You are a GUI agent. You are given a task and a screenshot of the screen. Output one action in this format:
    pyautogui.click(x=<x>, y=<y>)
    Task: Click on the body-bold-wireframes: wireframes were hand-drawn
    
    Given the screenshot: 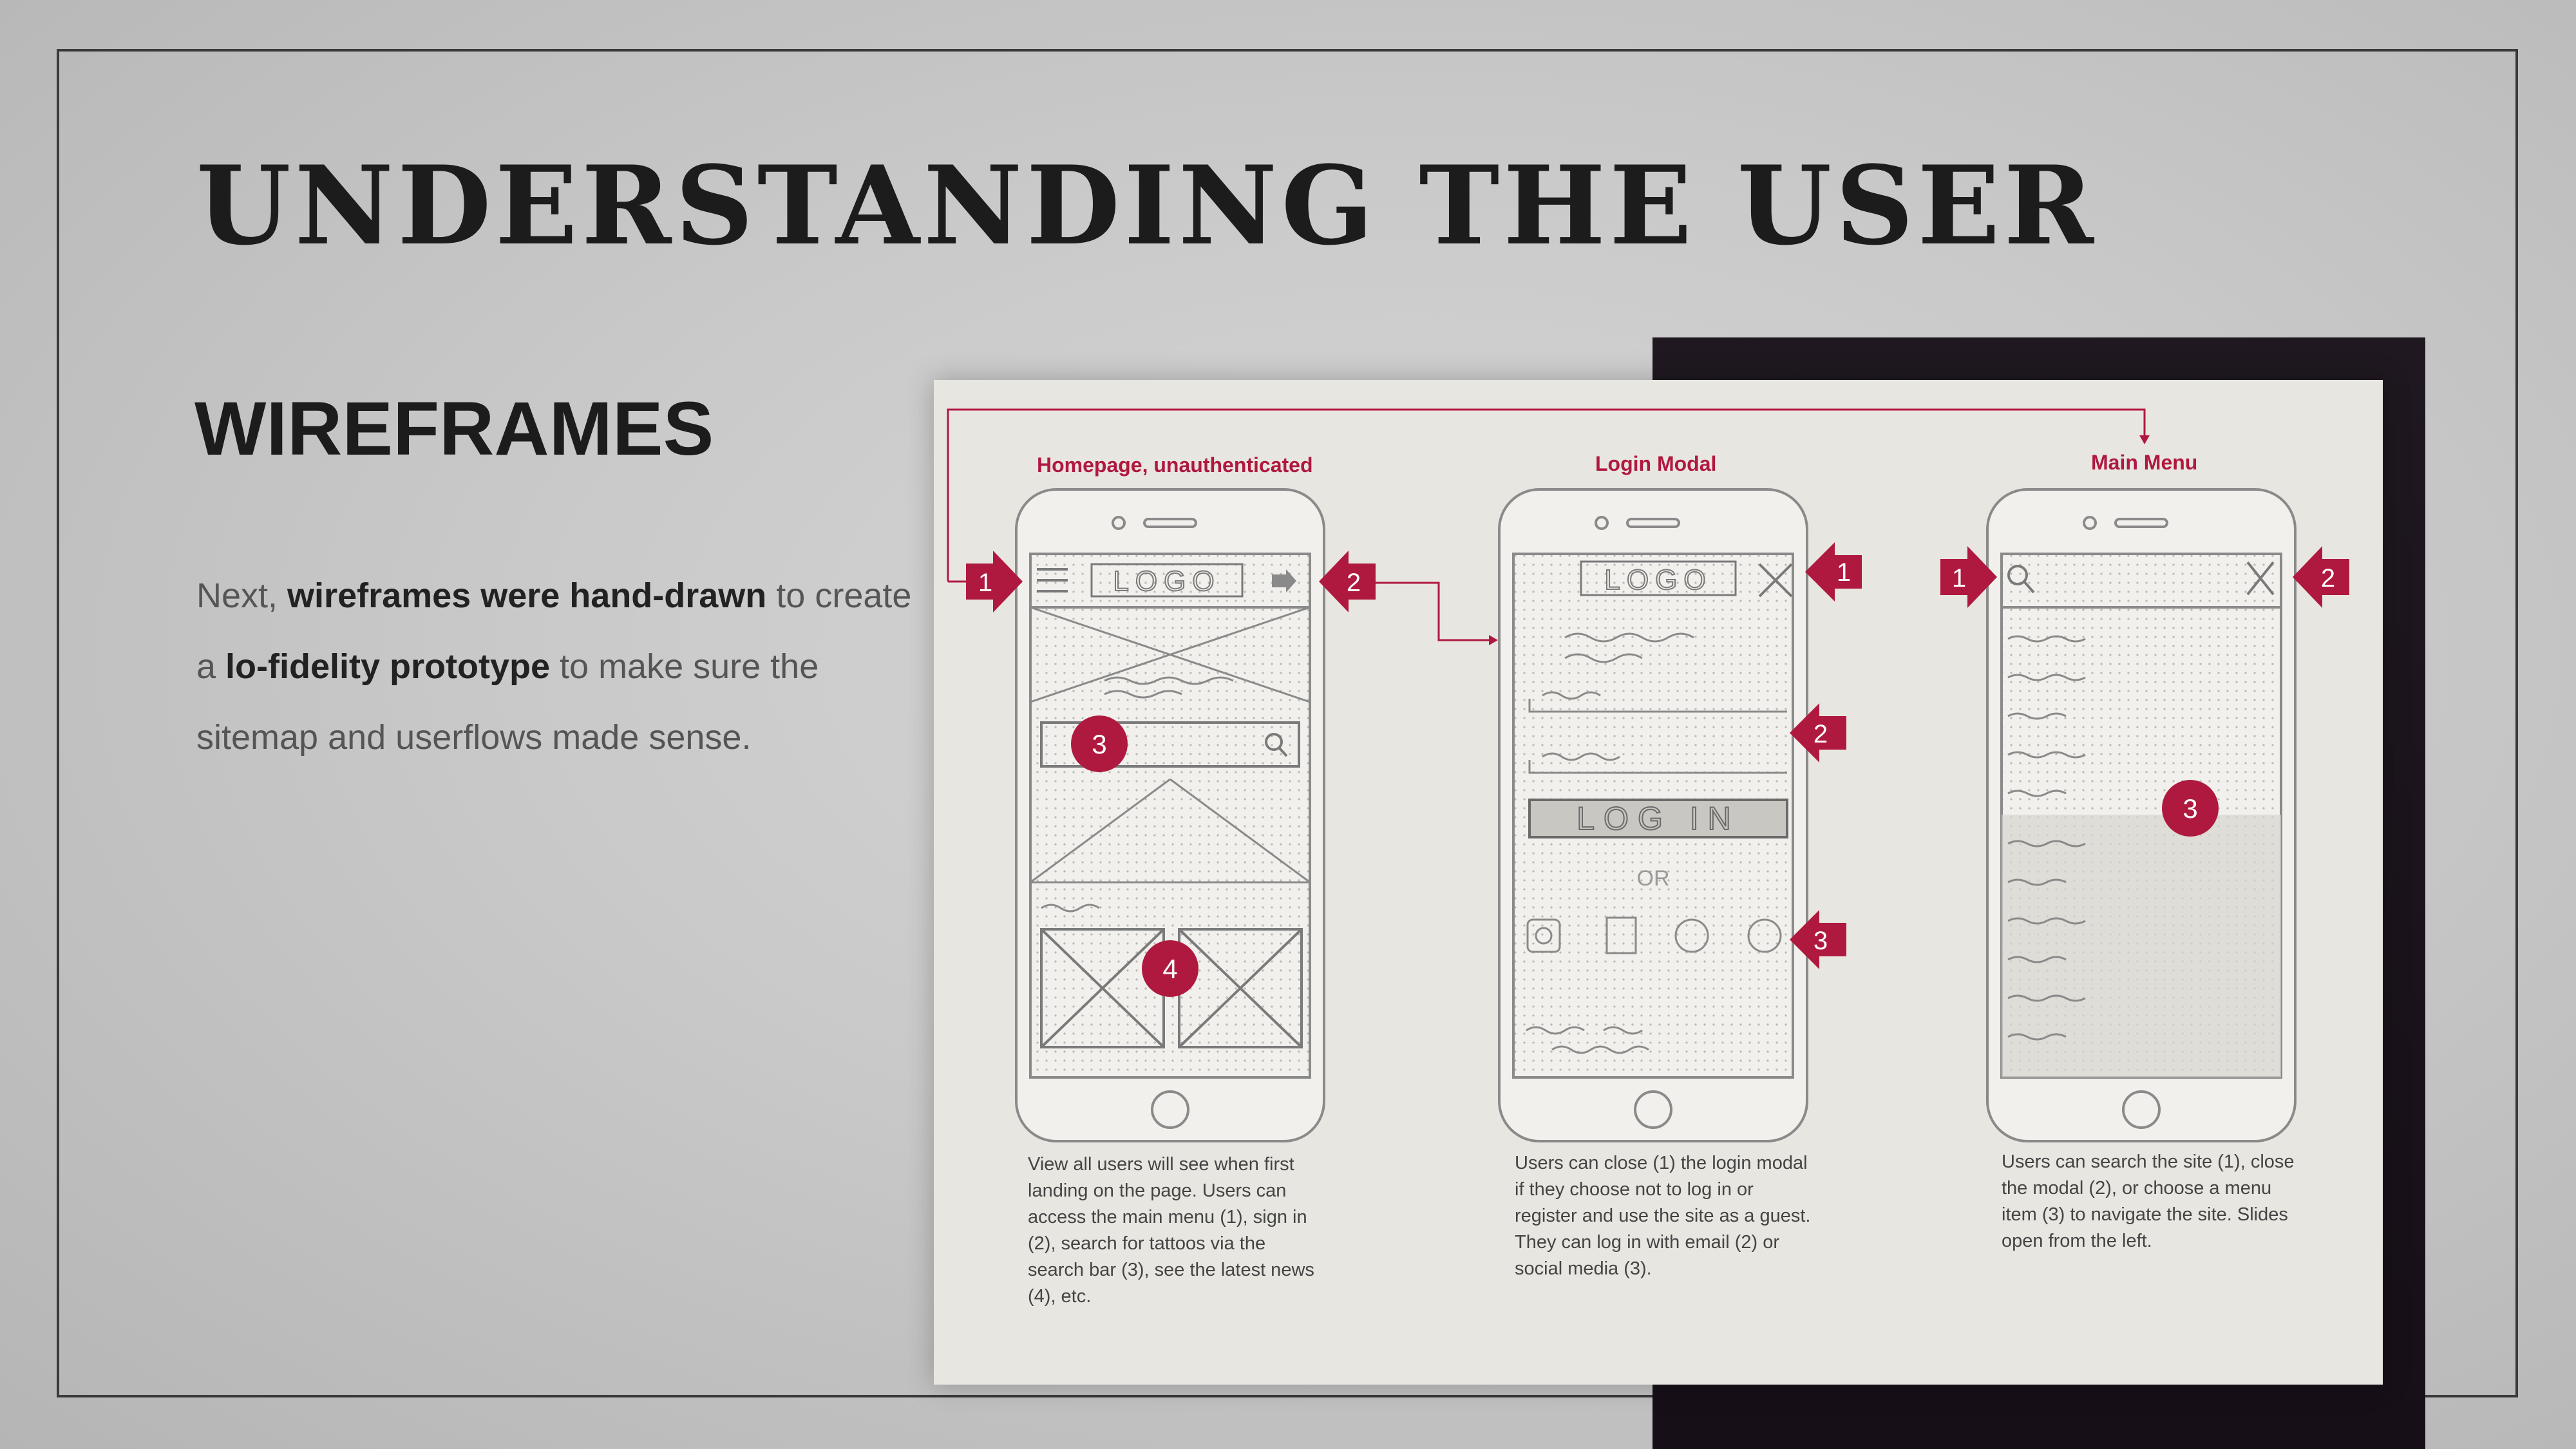 What is the action you would take?
    pyautogui.click(x=527, y=595)
    